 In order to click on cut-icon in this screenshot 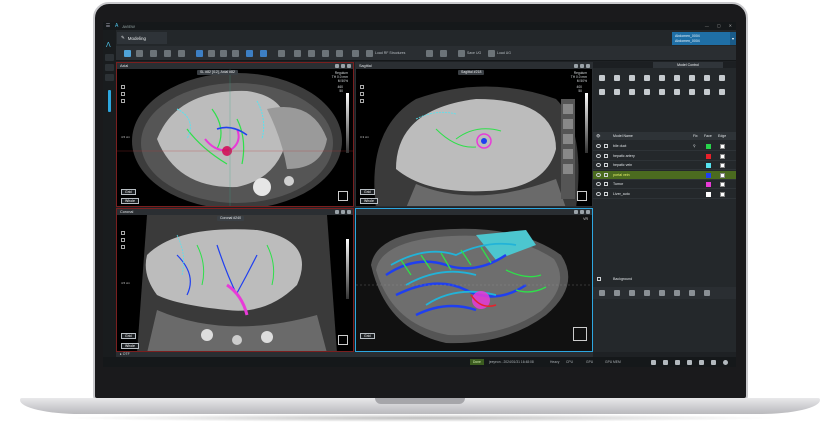, I will do `click(677, 293)`.